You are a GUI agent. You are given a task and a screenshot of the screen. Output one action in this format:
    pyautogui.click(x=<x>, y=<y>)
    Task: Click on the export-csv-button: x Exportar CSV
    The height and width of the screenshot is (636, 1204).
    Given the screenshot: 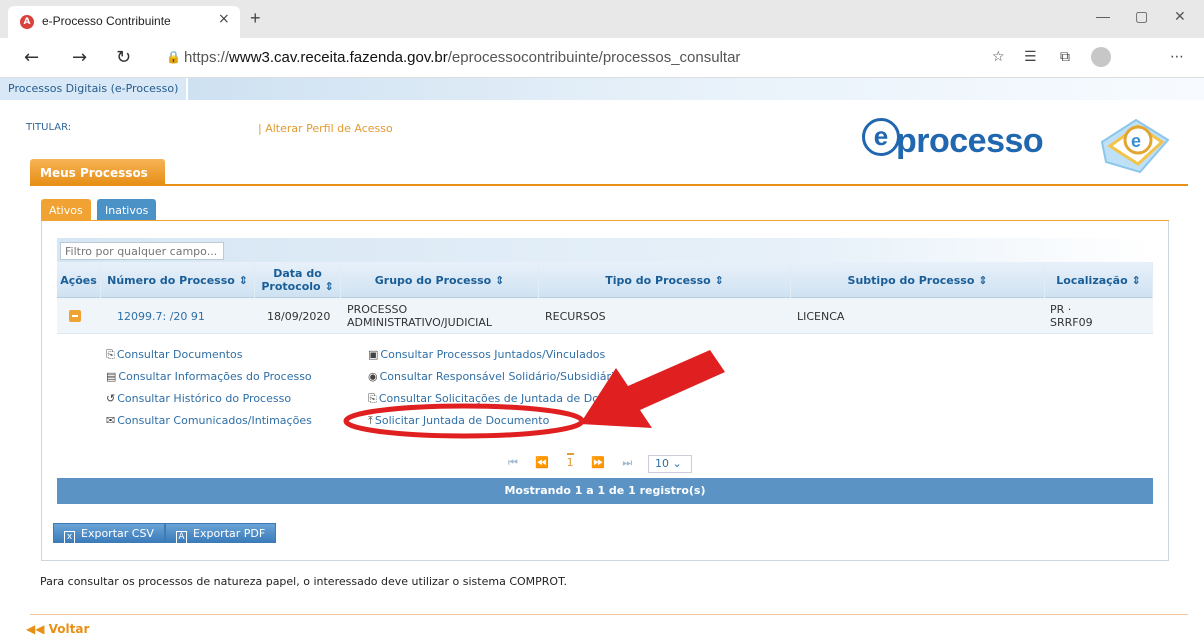 What is the action you would take?
    pyautogui.click(x=109, y=533)
    